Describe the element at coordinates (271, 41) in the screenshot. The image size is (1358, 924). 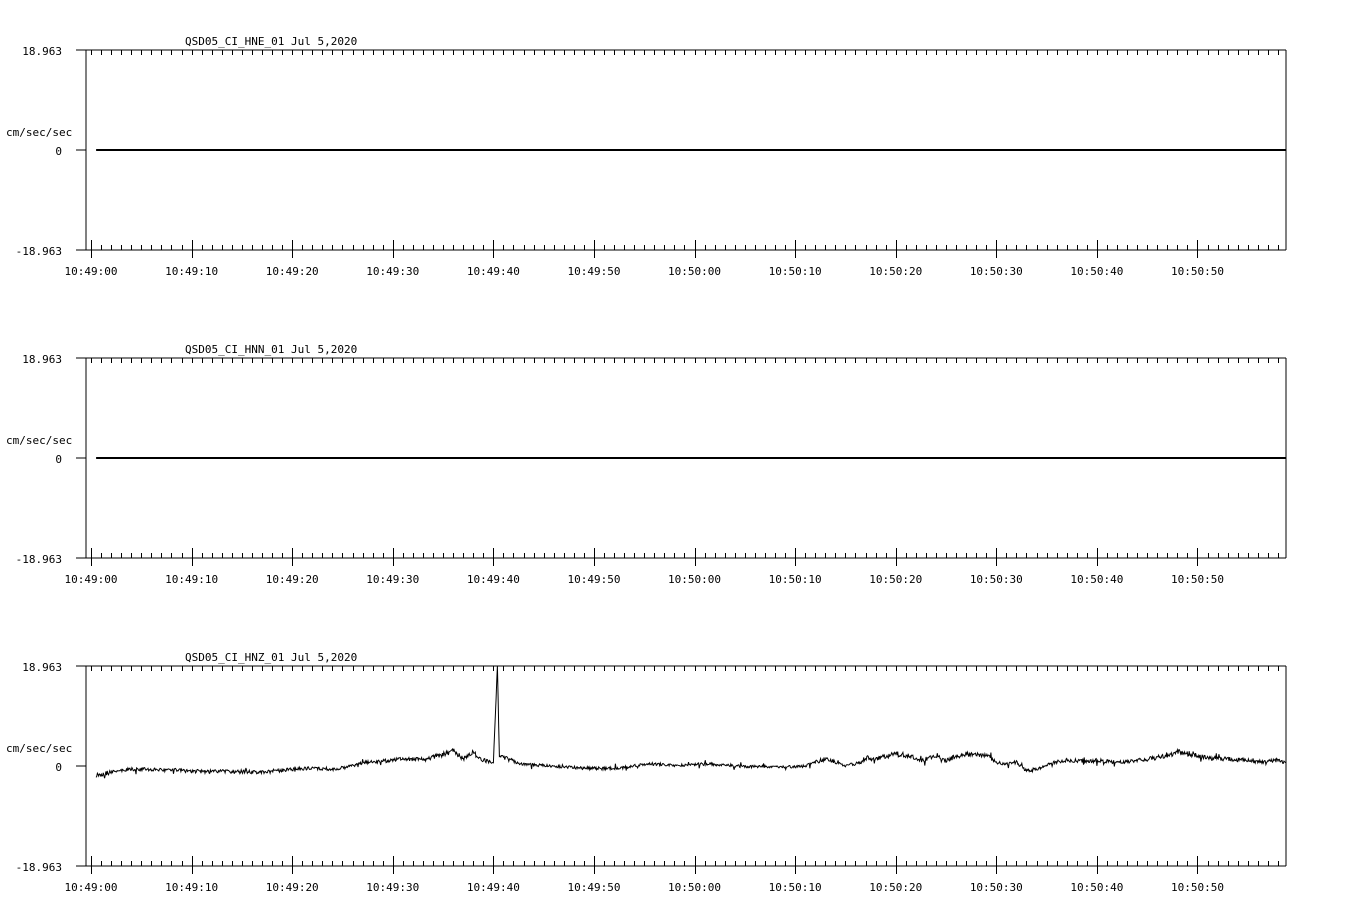
I see `panel-title: QSD05_CI_HNE_01 Jul 5,2020` at that location.